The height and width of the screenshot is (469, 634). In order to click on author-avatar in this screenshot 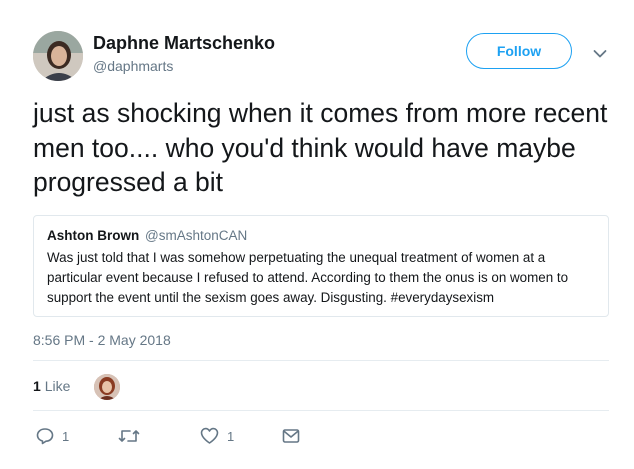, I will do `click(58, 56)`.